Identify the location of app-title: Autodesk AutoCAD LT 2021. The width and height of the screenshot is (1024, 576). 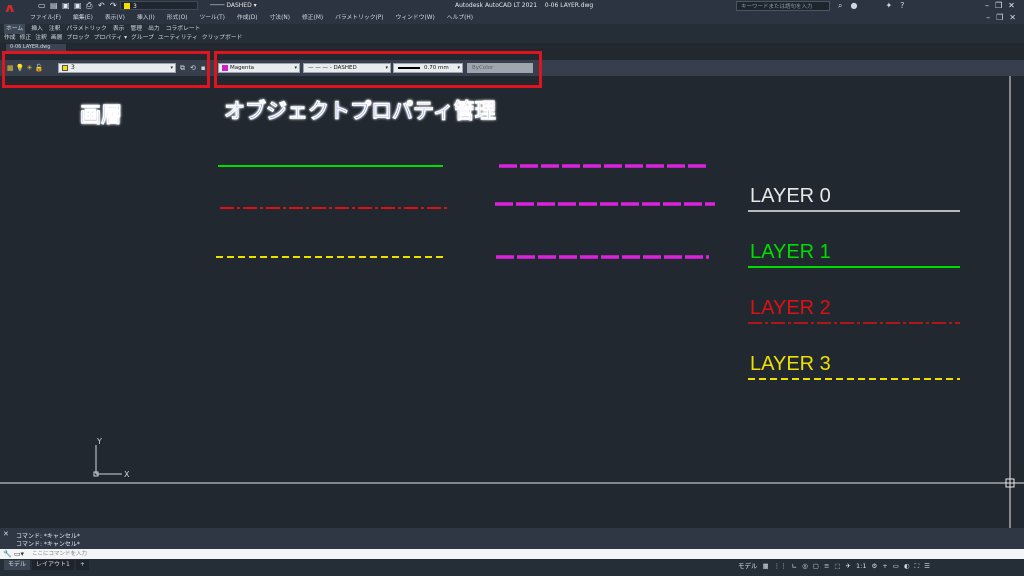
(496, 5).